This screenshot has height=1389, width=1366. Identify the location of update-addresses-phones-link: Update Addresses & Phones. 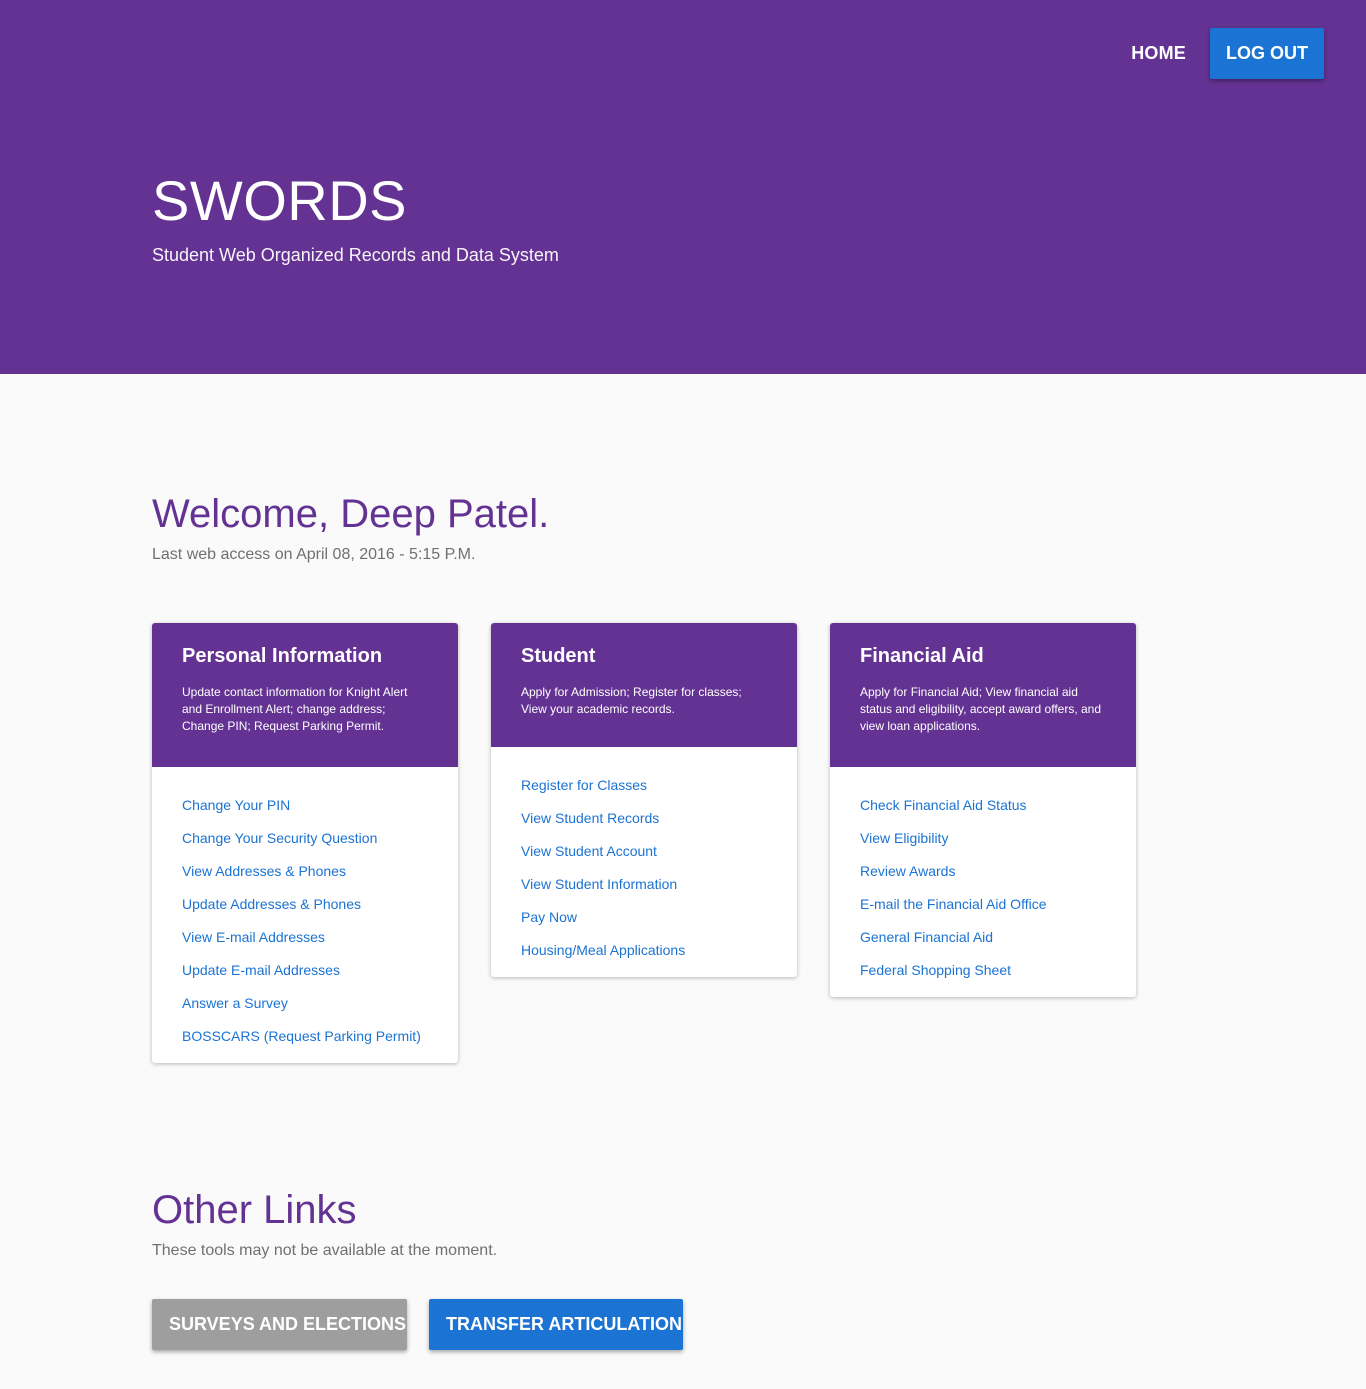
(305, 904).